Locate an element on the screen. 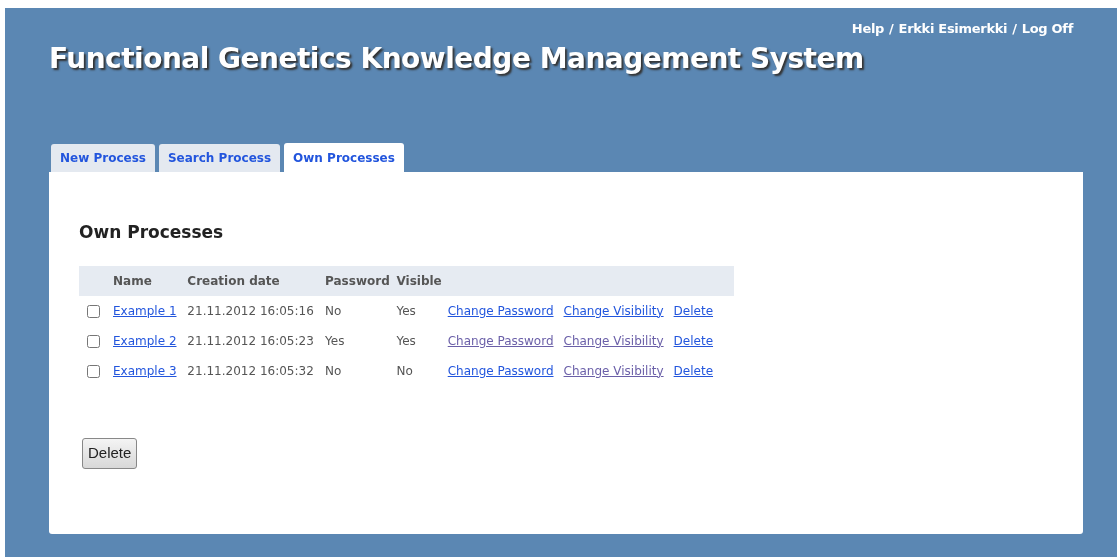 The width and height of the screenshot is (1117, 557). tab: New Process is located at coordinates (103, 158).